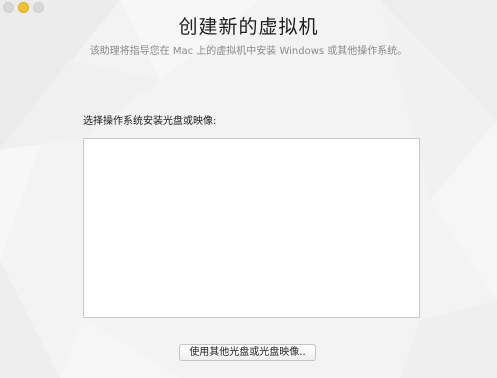 This screenshot has height=378, width=497. I want to click on page-title: 创建新的虚拟机, so click(248, 27).